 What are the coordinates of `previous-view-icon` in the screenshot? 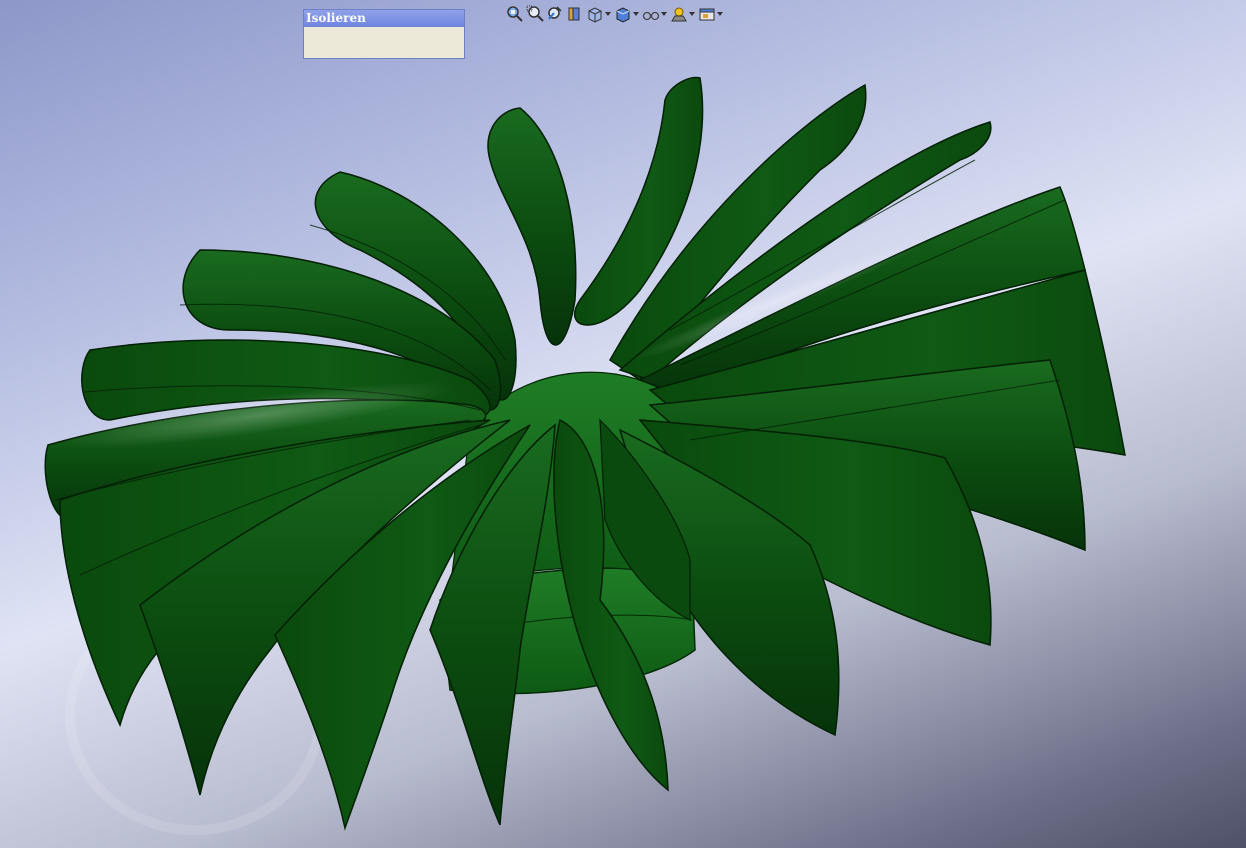 It's located at (555, 14).